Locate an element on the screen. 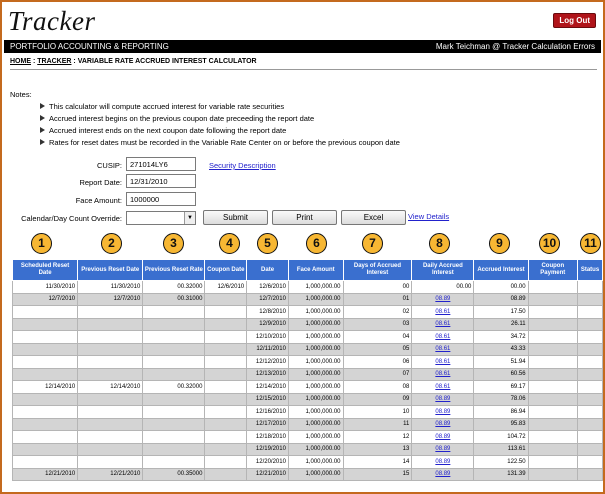 This screenshot has height=494, width=605. override-select: ▼ is located at coordinates (161, 218).